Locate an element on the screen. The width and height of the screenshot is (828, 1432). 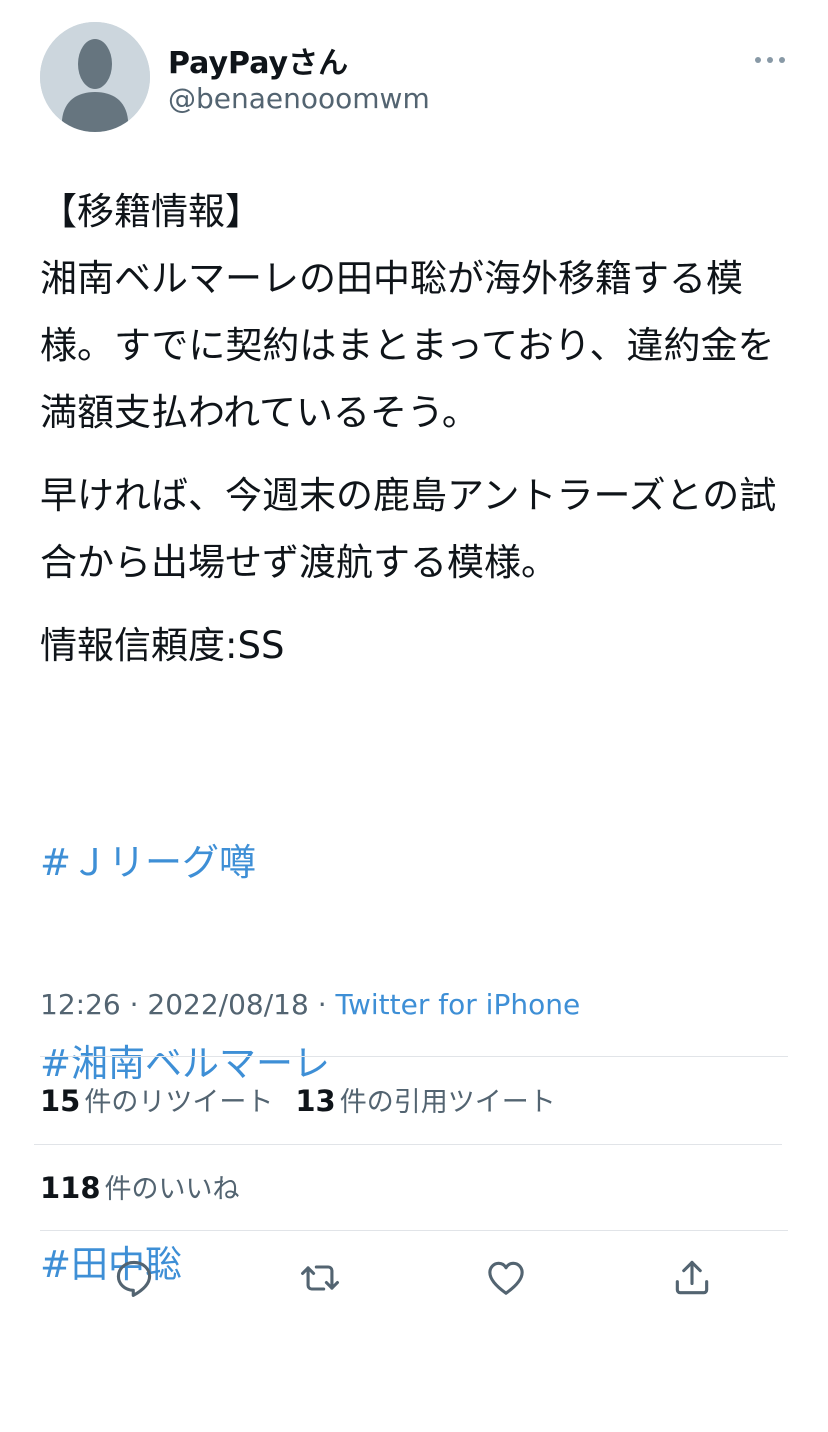
quotes-stat: 13 件の引用ツイート is located at coordinates (425, 1099).